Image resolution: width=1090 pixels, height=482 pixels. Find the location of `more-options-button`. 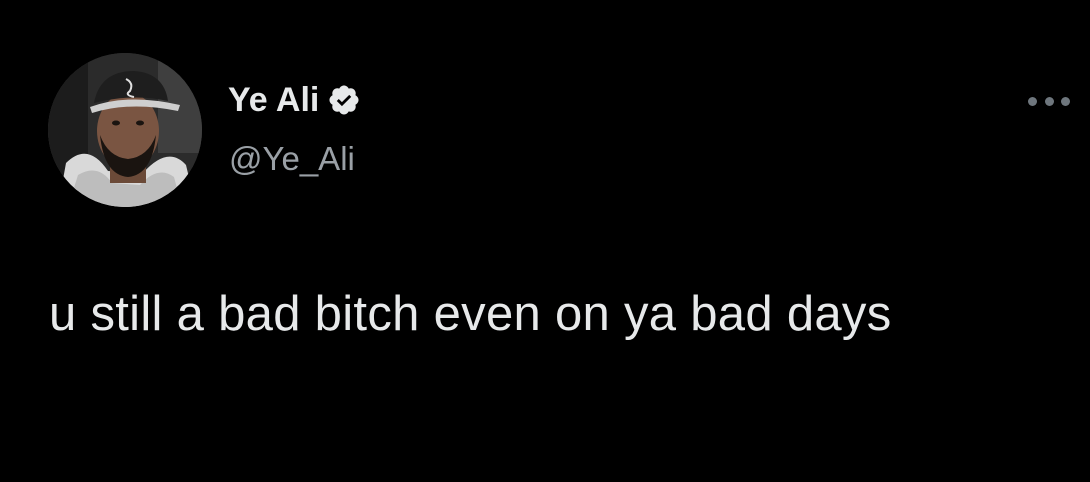

more-options-button is located at coordinates (1049, 101).